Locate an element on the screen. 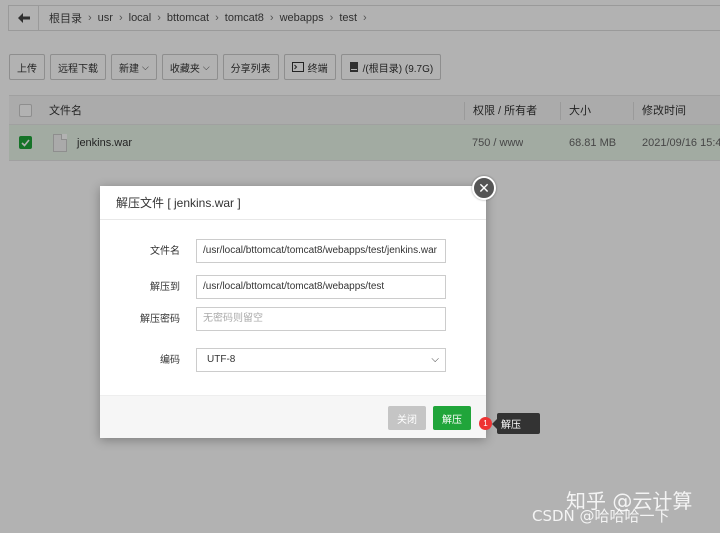  close-icon: ✕ is located at coordinates (484, 188).